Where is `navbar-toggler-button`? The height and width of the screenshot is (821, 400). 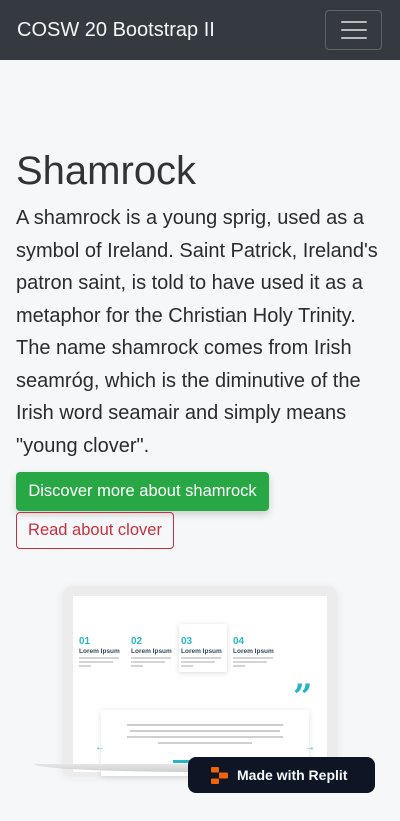
navbar-toggler-button is located at coordinates (353, 30).